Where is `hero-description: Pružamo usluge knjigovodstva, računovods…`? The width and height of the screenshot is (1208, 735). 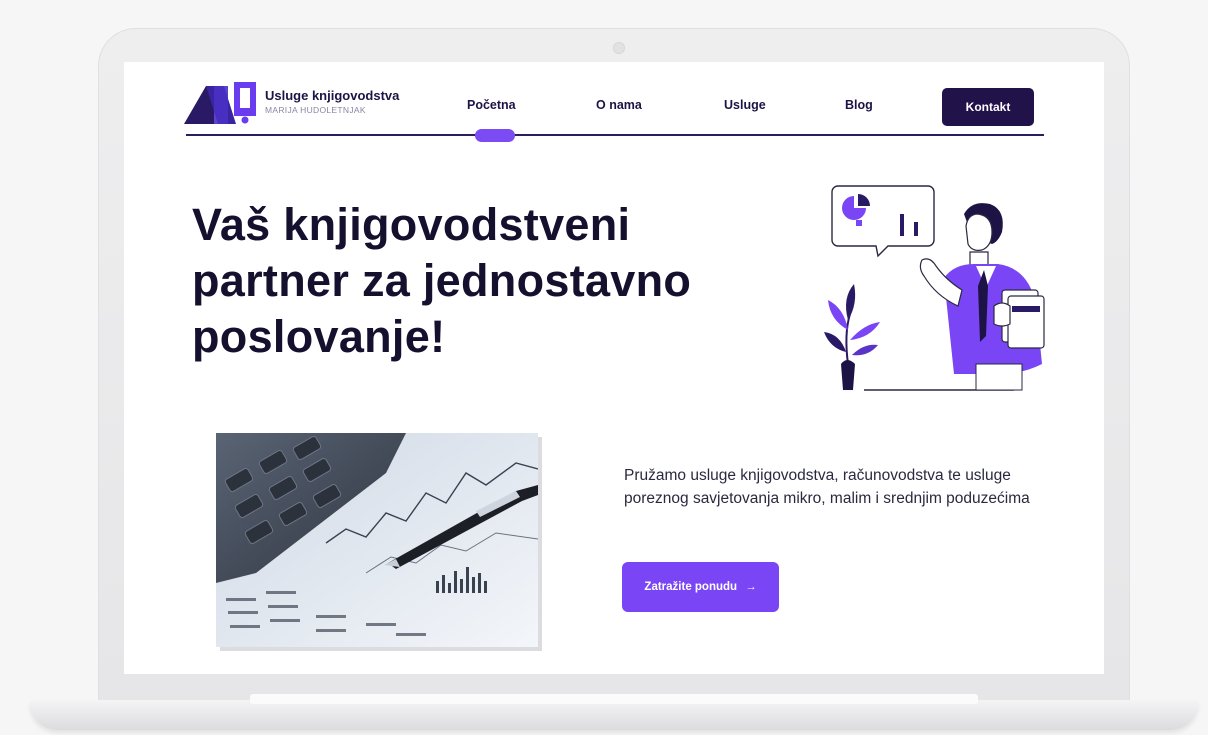 hero-description: Pružamo usluge knjigovodstva, računovods… is located at coordinates (827, 487).